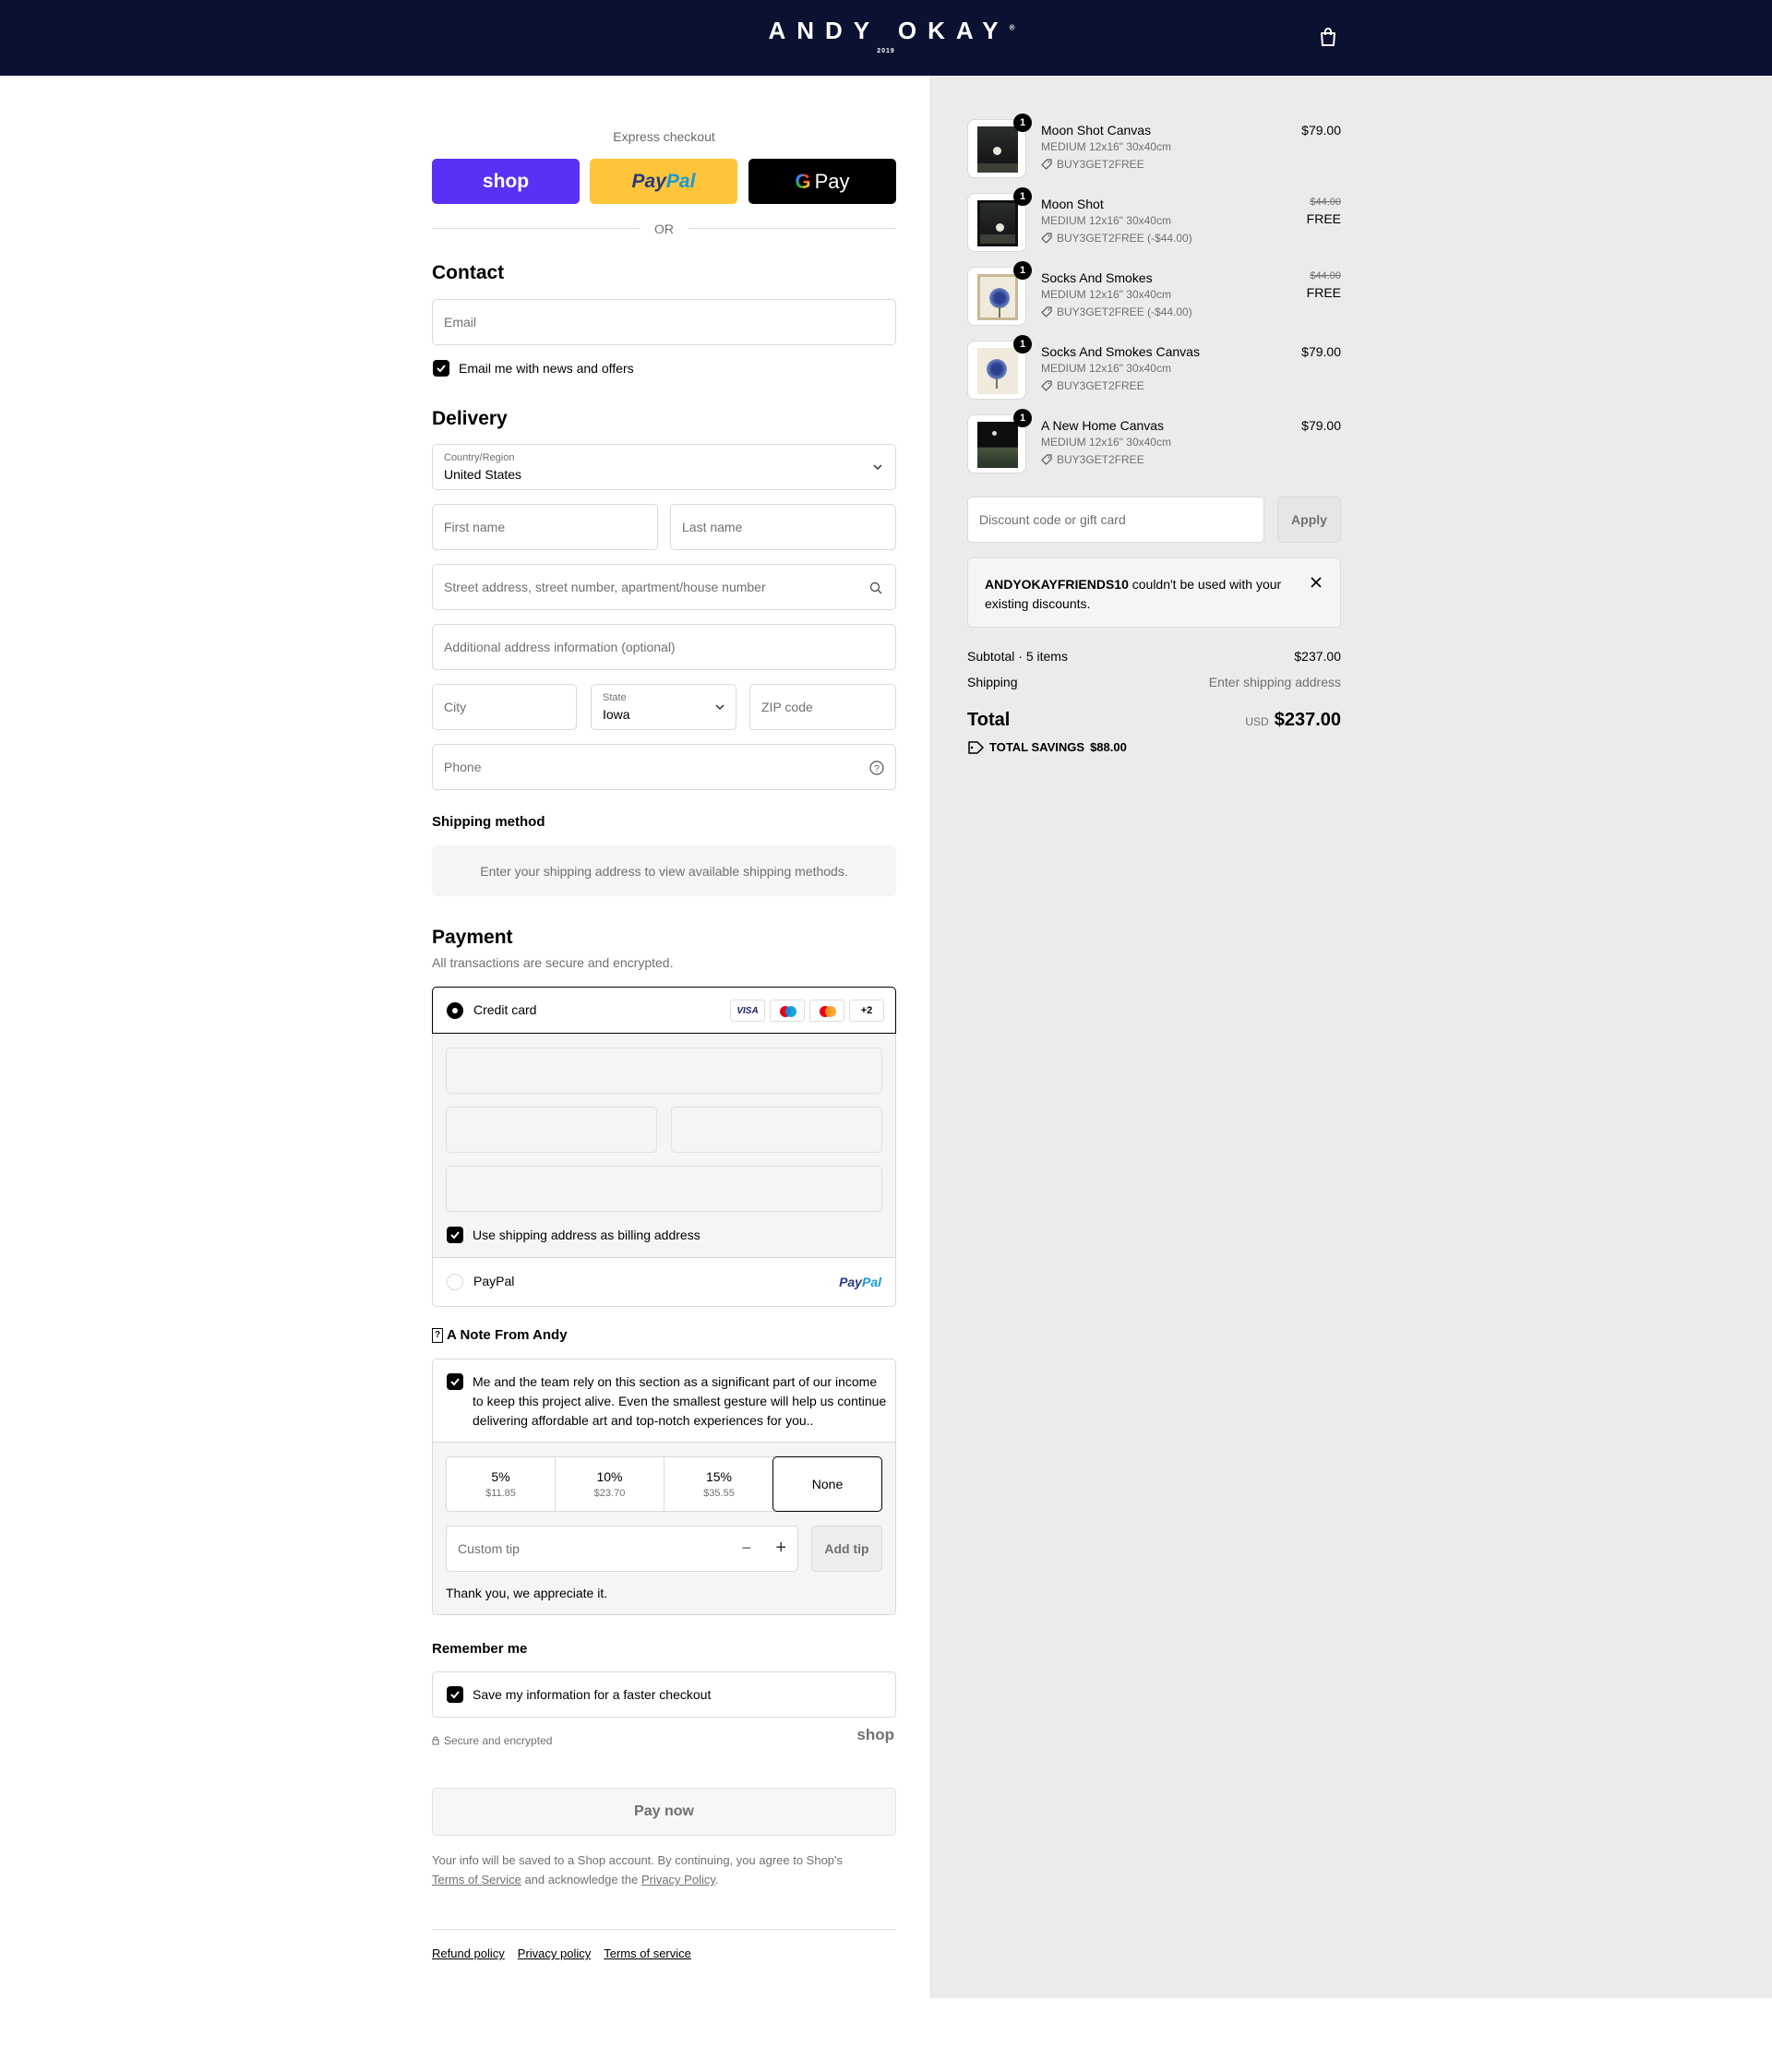  What do you see at coordinates (664, 1011) in the screenshot?
I see `credit-card-option: Credit card VISA +2` at bounding box center [664, 1011].